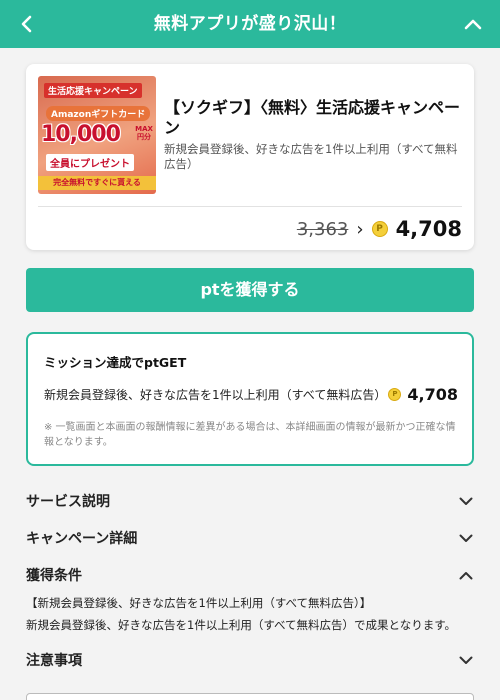 The height and width of the screenshot is (700, 500). I want to click on get-points-button: ptを獲得する, so click(250, 290).